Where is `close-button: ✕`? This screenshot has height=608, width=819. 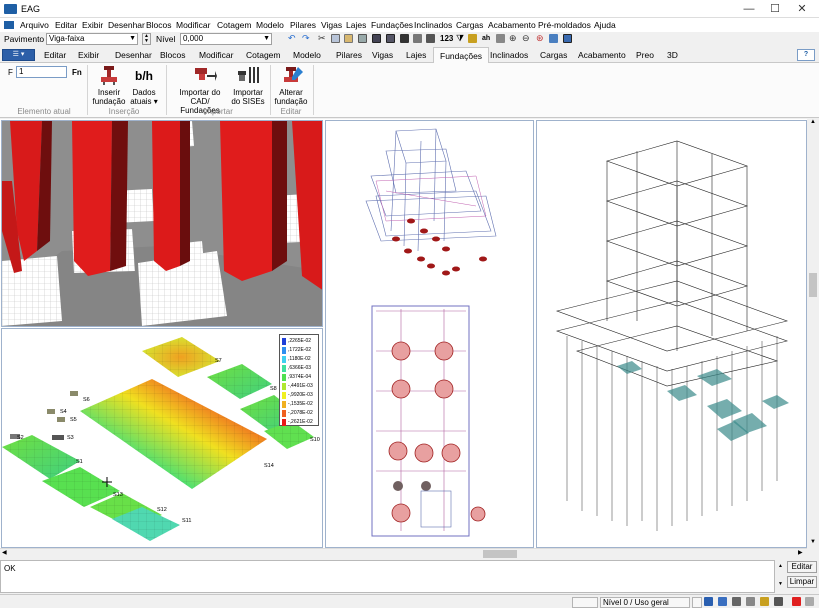
close-button: ✕ is located at coordinates (802, 9).